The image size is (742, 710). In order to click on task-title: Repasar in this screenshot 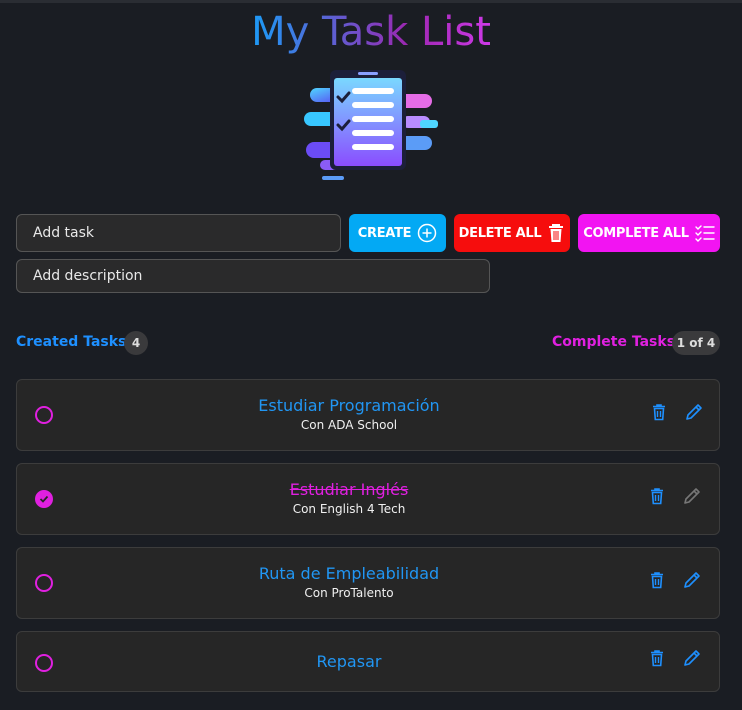, I will do `click(349, 661)`.